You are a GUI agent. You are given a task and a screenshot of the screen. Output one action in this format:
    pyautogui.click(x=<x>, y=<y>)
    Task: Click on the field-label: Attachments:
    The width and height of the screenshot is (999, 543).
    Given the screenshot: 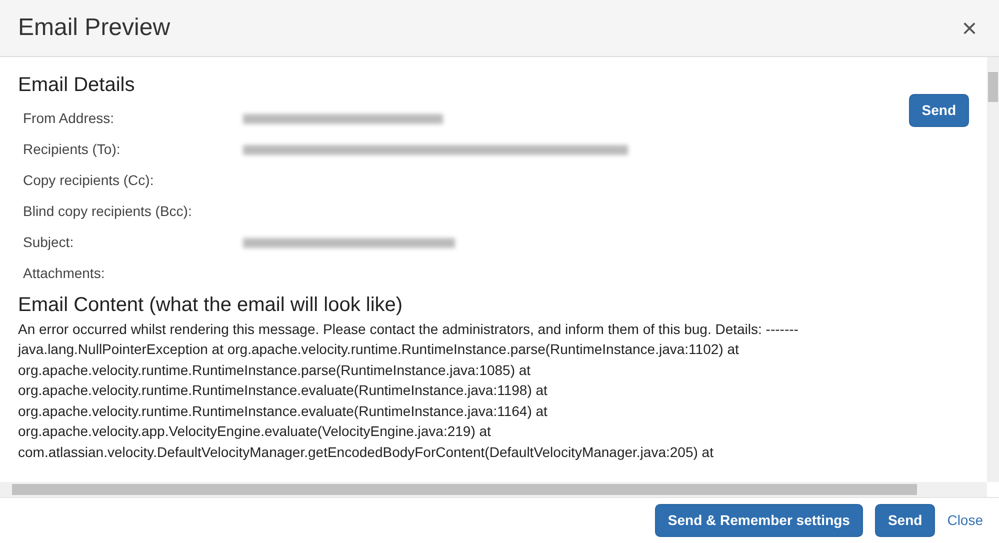 What is the action you would take?
    pyautogui.click(x=64, y=273)
    